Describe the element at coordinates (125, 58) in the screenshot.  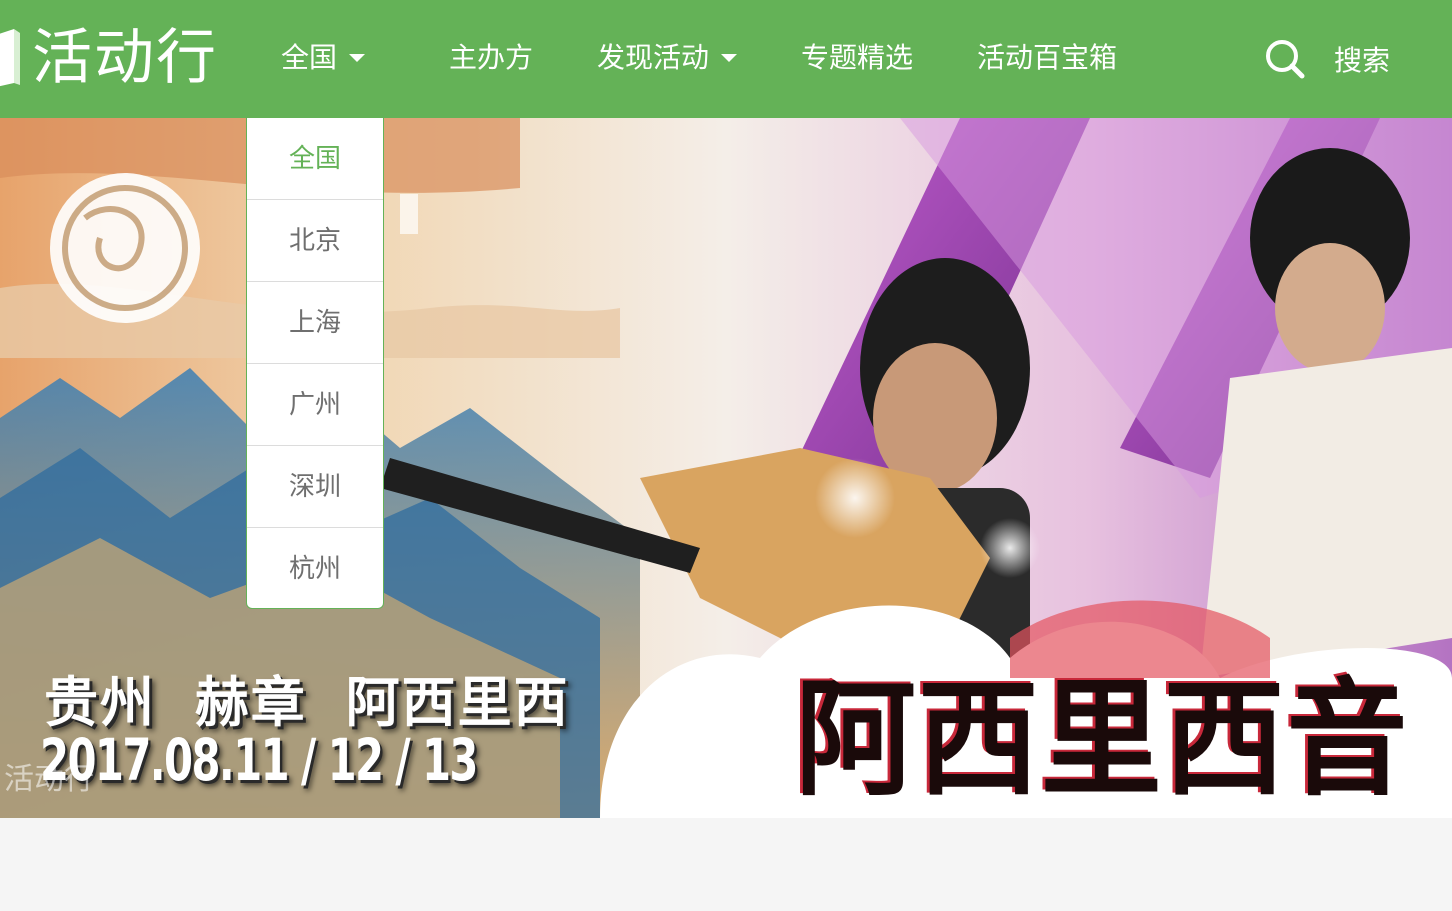
I see `logo-text: 活动行` at that location.